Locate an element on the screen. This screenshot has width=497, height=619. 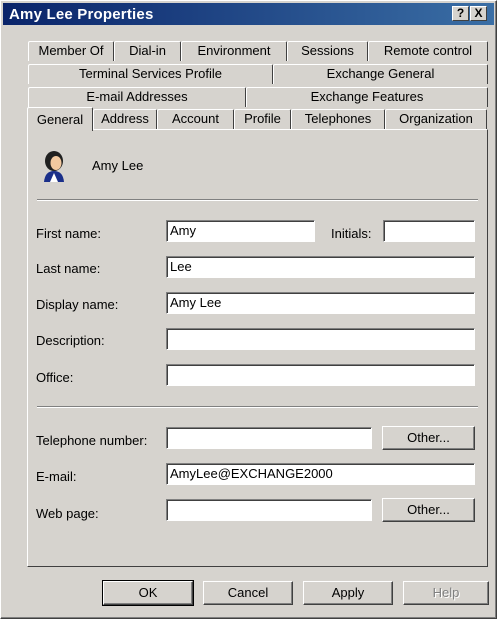
tab-profile: Profile is located at coordinates (262, 119).